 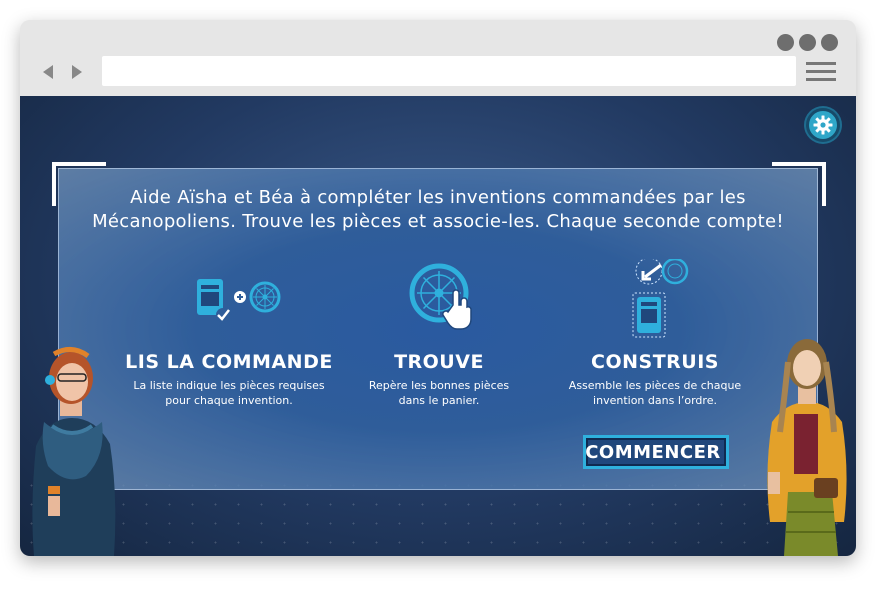 I want to click on address-bar, so click(x=449, y=71).